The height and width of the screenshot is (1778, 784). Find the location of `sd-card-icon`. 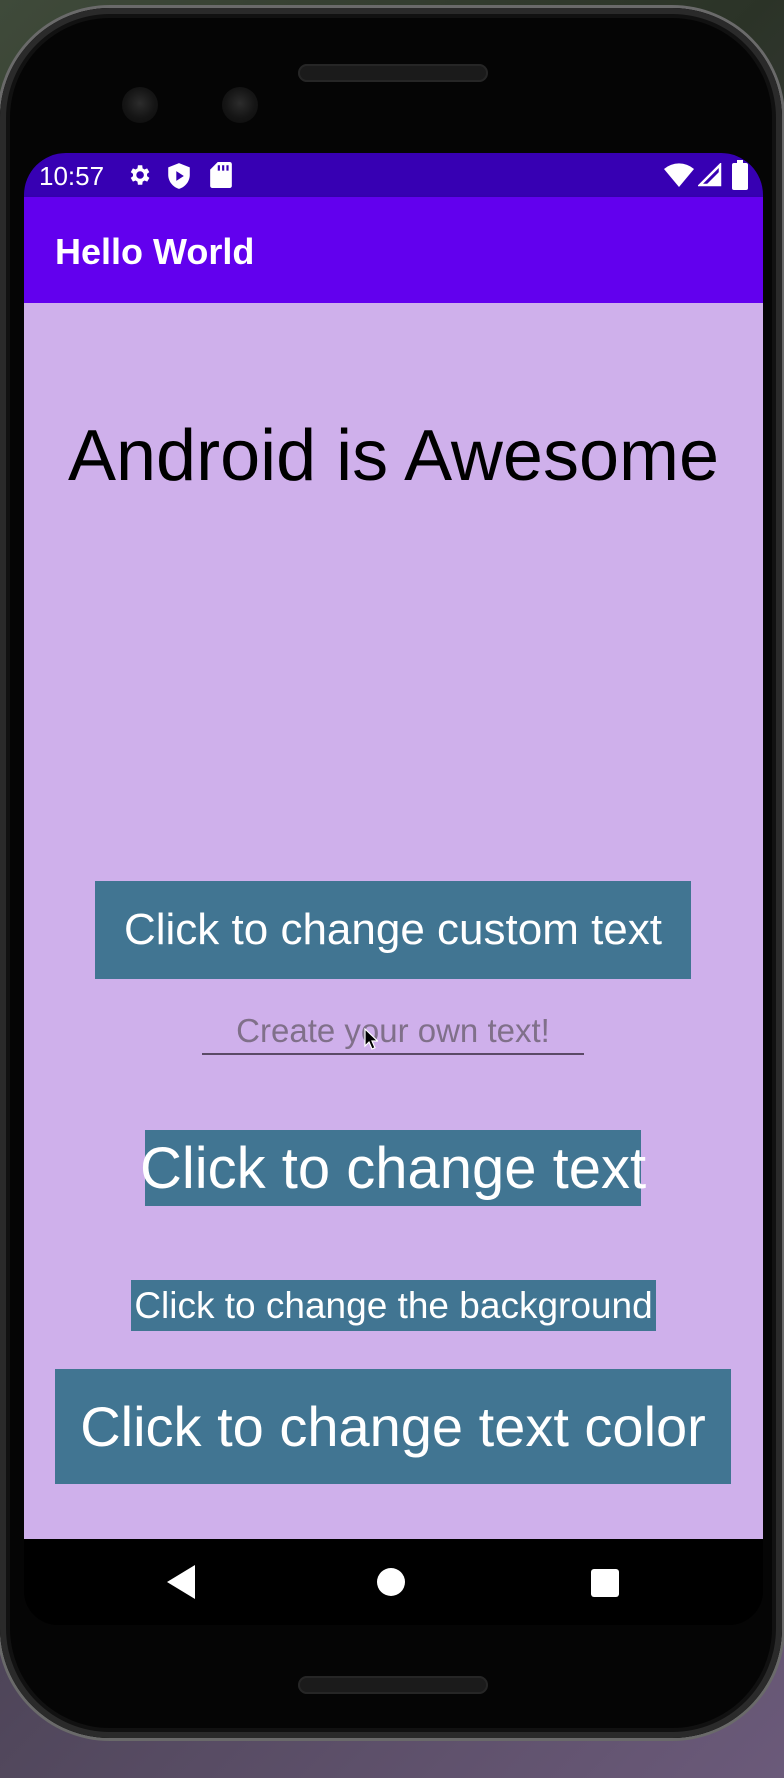

sd-card-icon is located at coordinates (221, 177).